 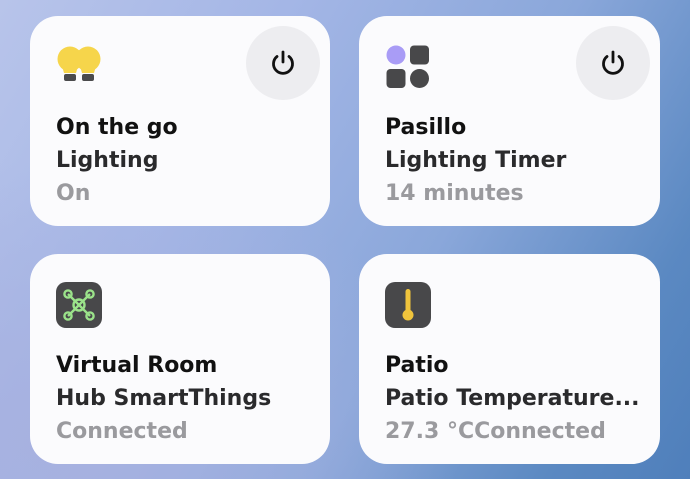 What do you see at coordinates (408, 305) in the screenshot?
I see `thermometer-icon` at bounding box center [408, 305].